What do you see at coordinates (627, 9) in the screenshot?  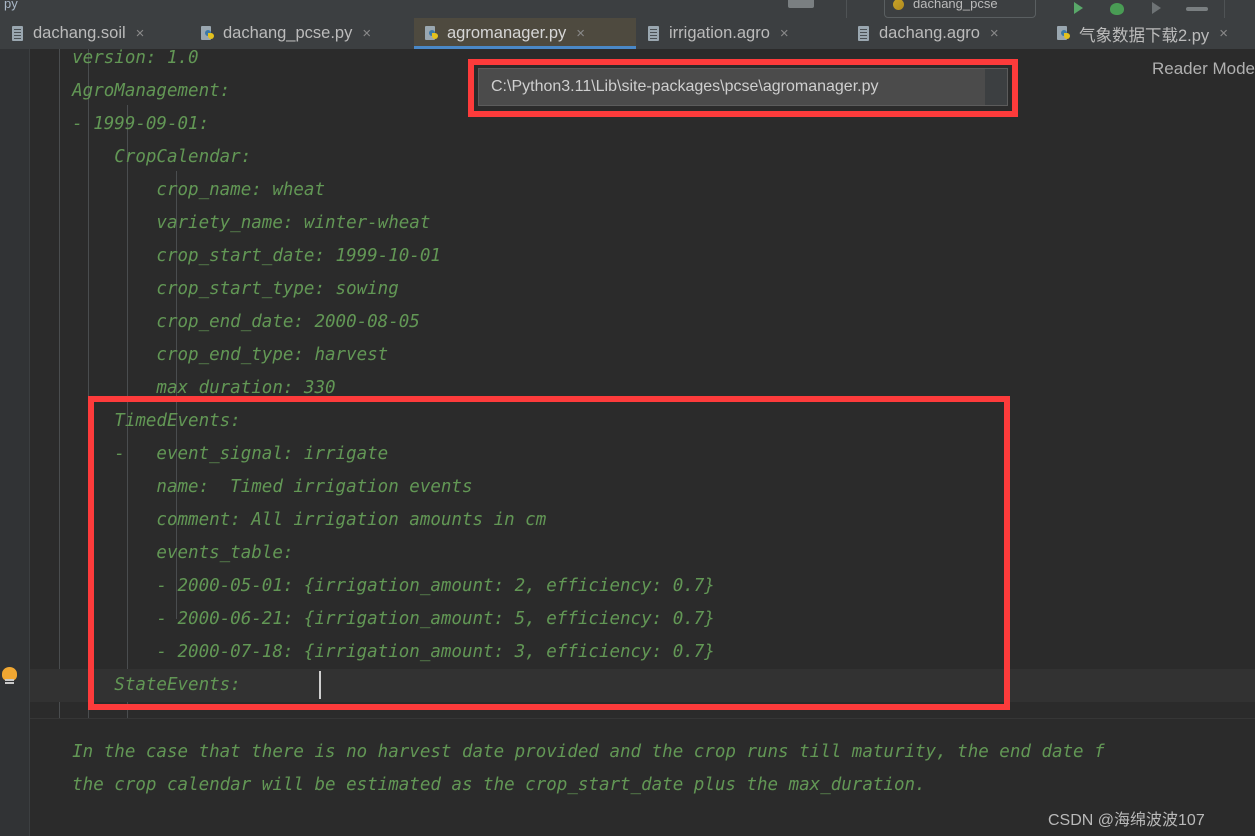 I see `main-toolbar: py dachang_pcse` at bounding box center [627, 9].